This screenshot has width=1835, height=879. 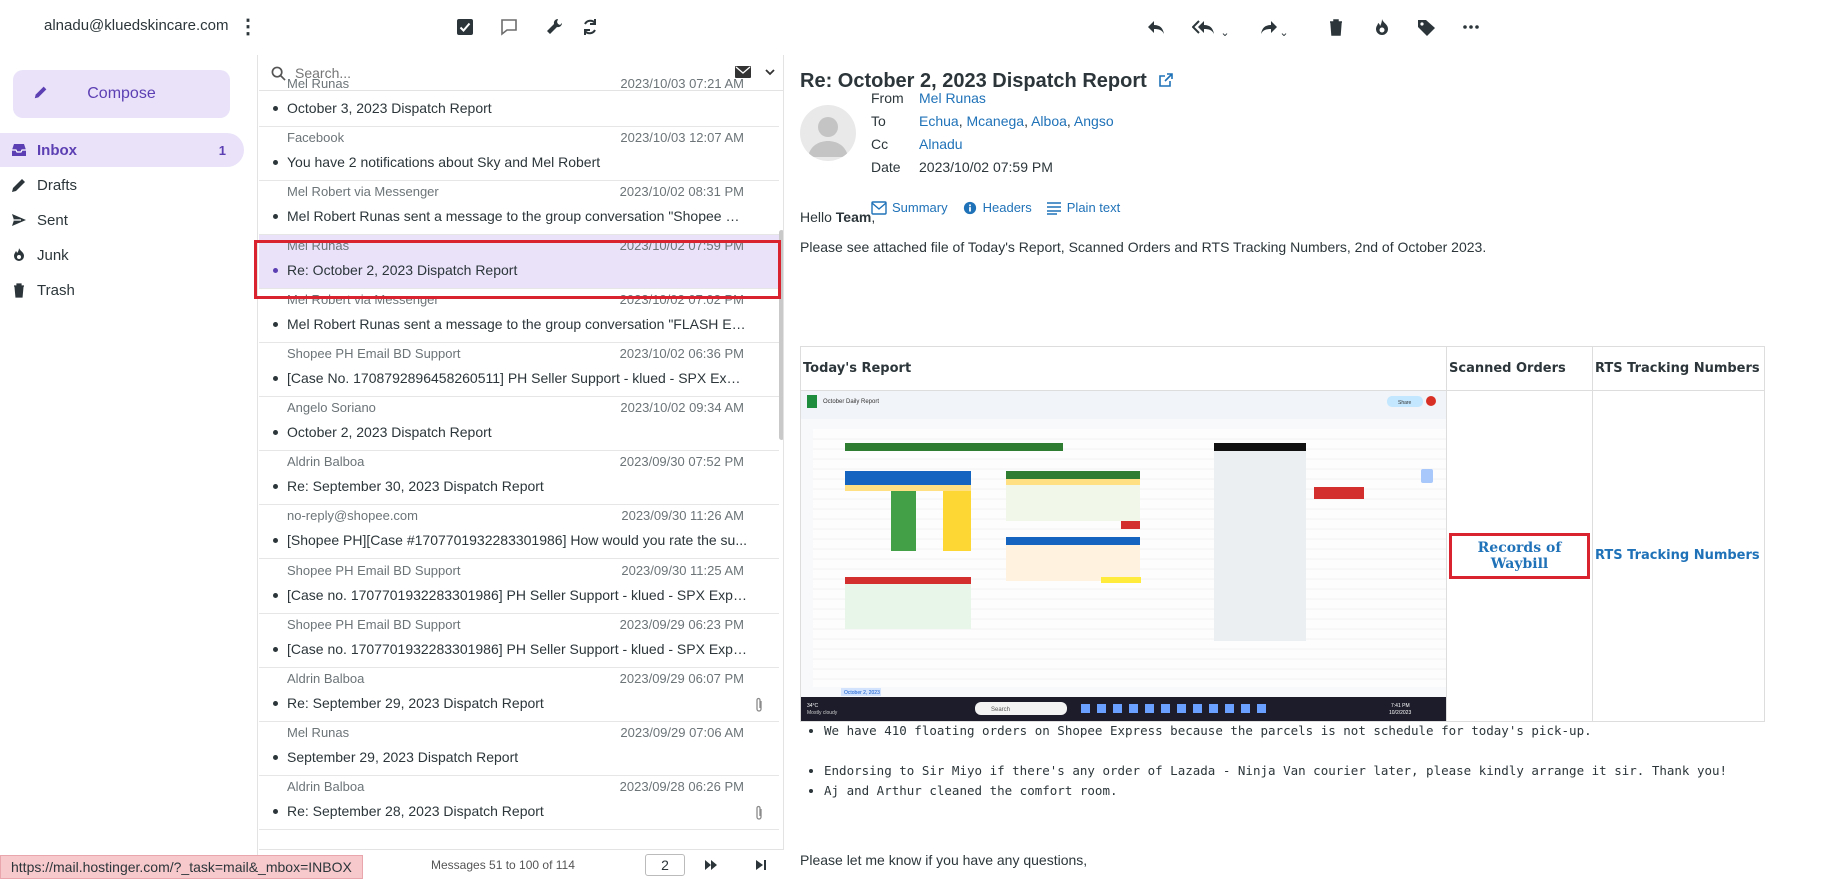 What do you see at coordinates (759, 813) in the screenshot?
I see `attachment-icon` at bounding box center [759, 813].